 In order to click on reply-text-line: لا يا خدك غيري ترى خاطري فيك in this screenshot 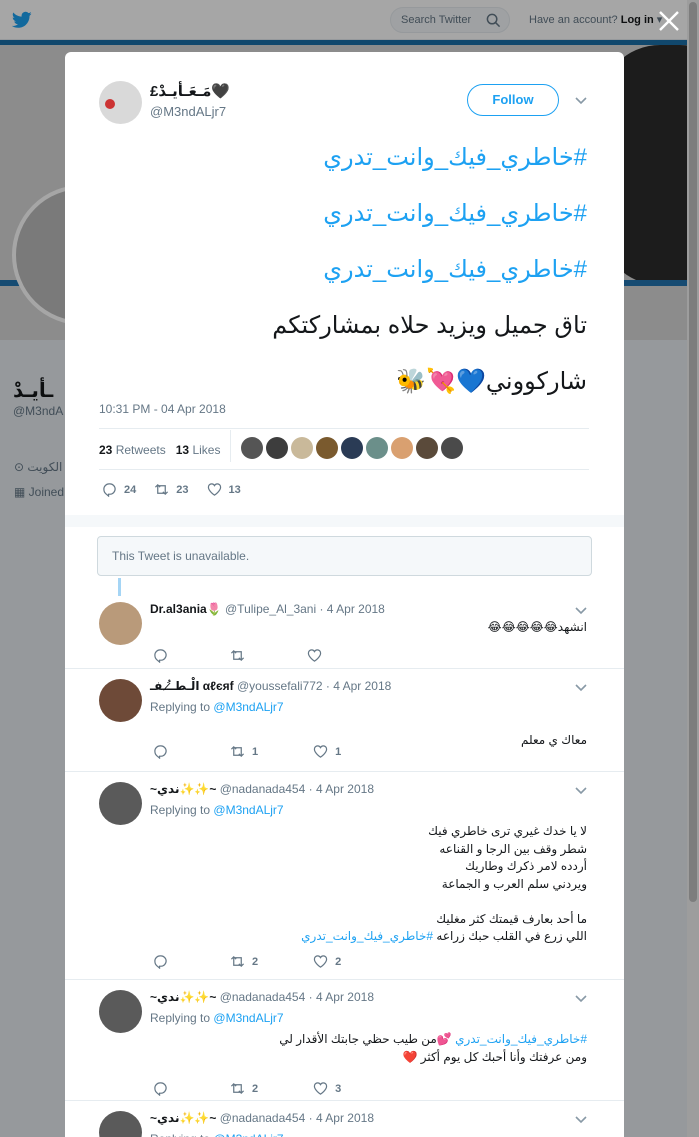, I will do `click(507, 831)`.